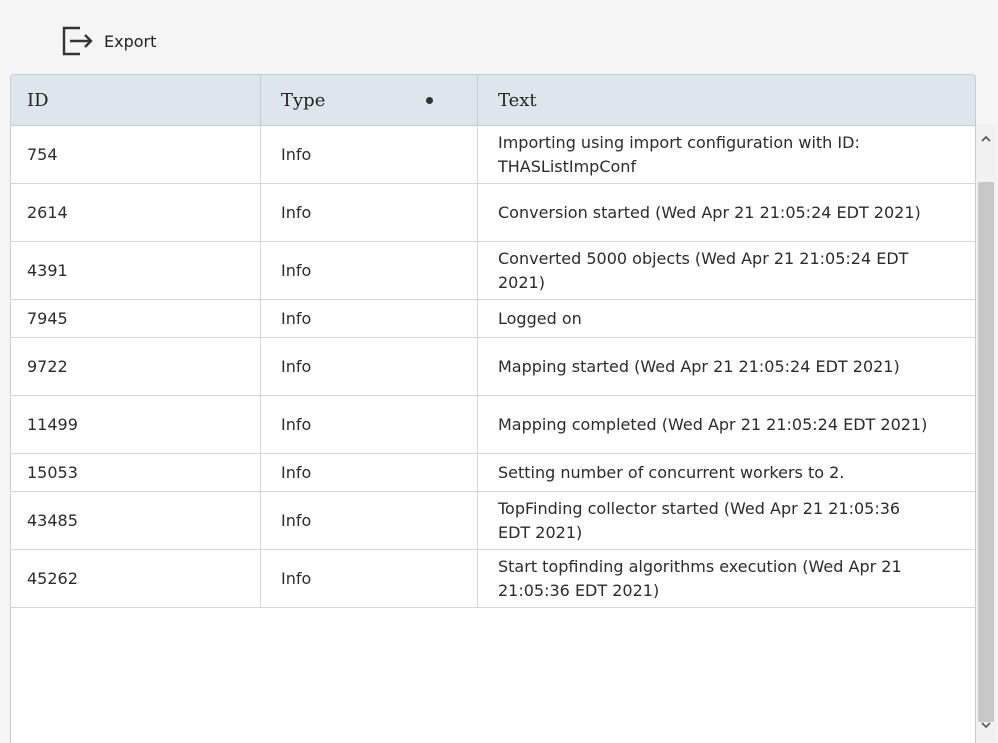  Describe the element at coordinates (42, 154) in the screenshot. I see `cell-id: 754` at that location.